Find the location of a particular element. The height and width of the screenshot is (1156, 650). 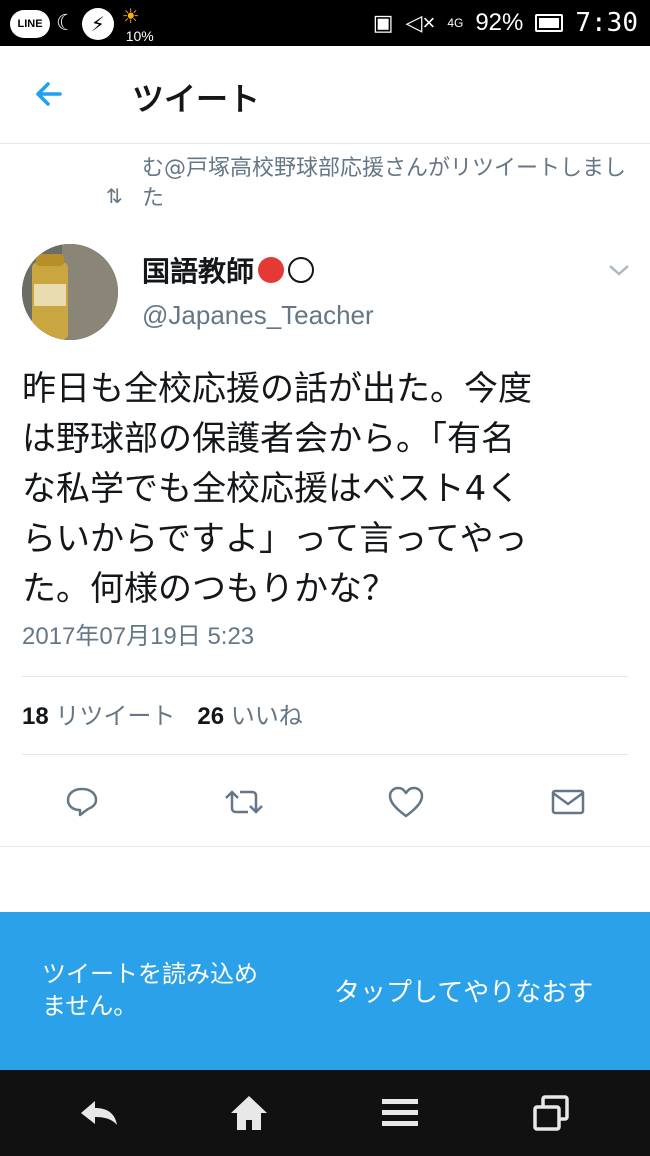

notification-icons: LINE ☾ ⚡ ☀ 10% is located at coordinates (87, 24).